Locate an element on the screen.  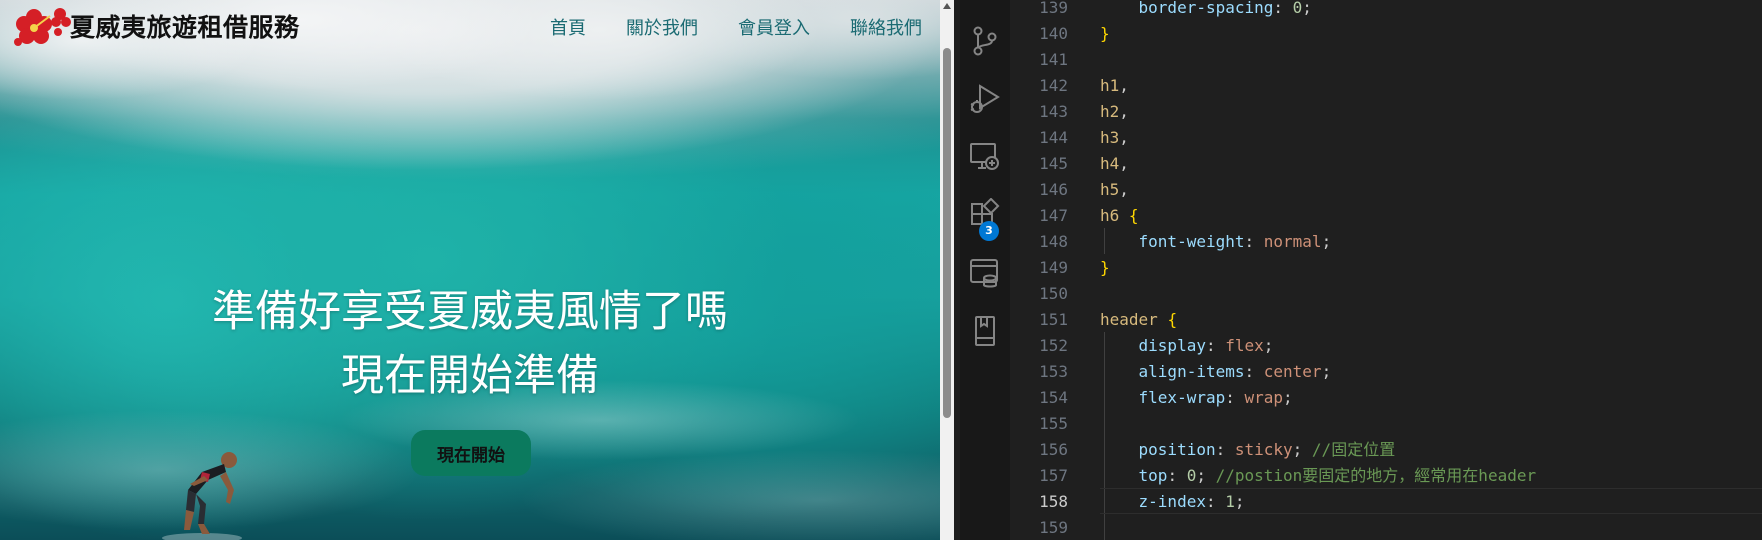
code-line: 143 h2, is located at coordinates (1386, 112).